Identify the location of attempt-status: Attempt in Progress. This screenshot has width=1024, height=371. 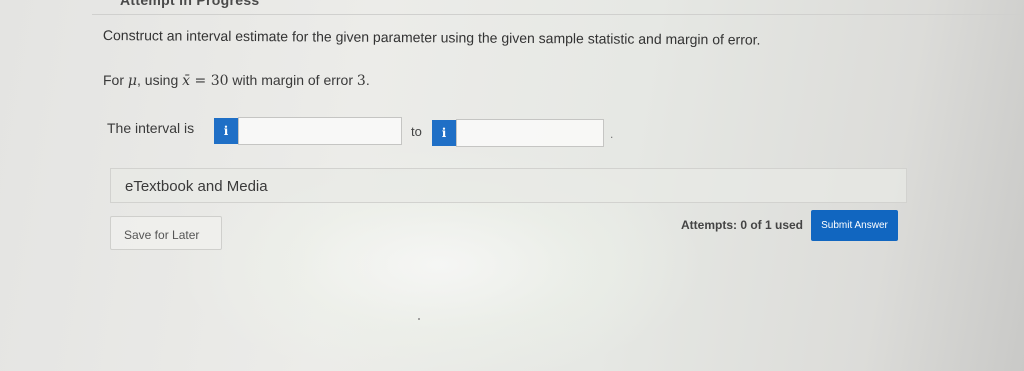
(190, 4).